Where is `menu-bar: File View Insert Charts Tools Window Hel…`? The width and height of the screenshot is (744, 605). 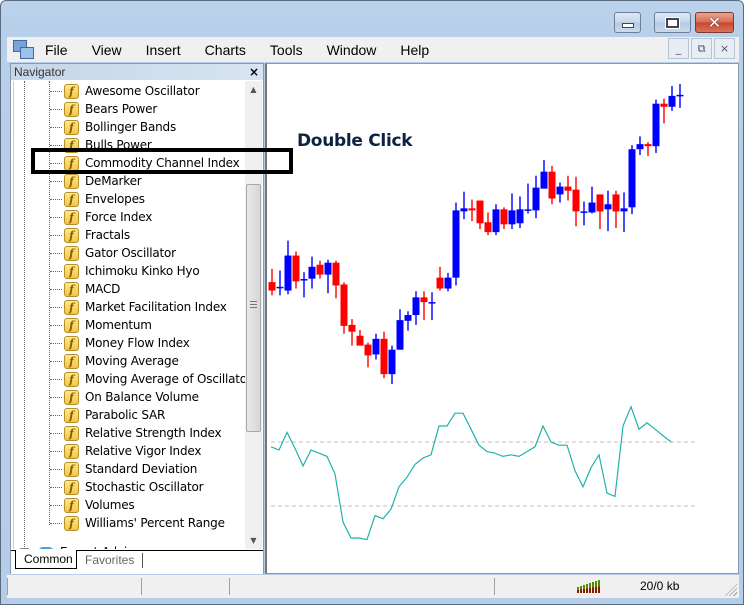 menu-bar: File View Insert Charts Tools Window Hel… is located at coordinates (373, 49).